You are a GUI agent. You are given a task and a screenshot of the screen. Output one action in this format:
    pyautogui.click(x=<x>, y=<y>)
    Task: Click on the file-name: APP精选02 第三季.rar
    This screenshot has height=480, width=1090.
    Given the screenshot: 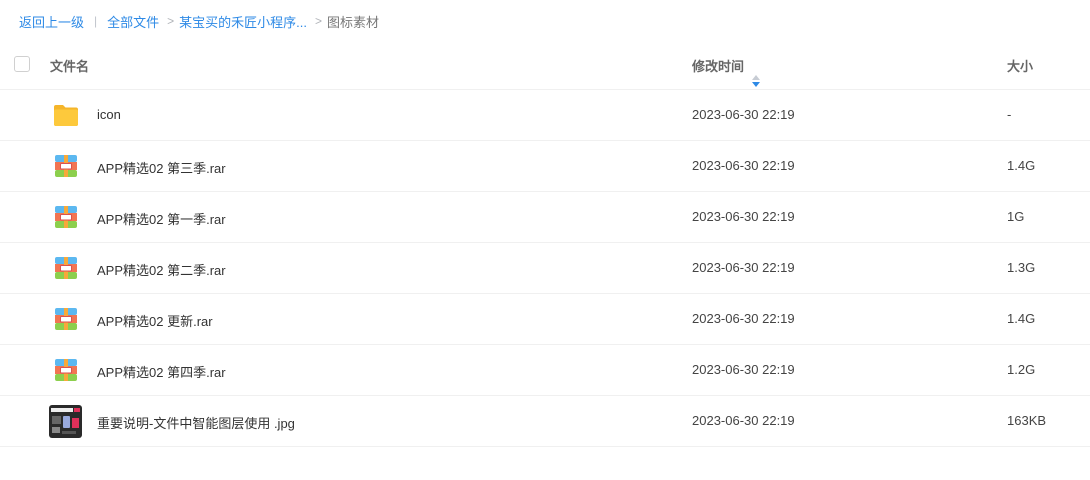 What is the action you would take?
    pyautogui.click(x=161, y=167)
    